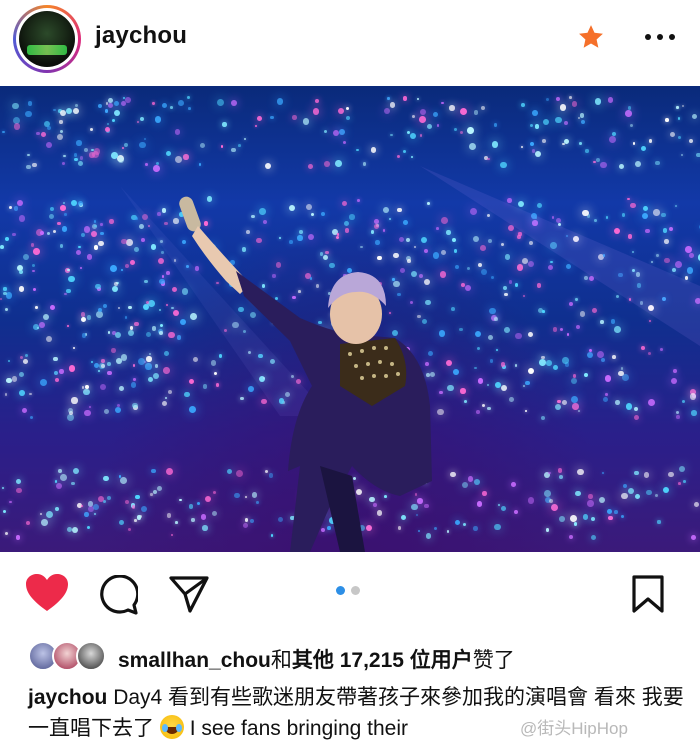 This screenshot has height=747, width=700. I want to click on carousel-indicator, so click(348, 590).